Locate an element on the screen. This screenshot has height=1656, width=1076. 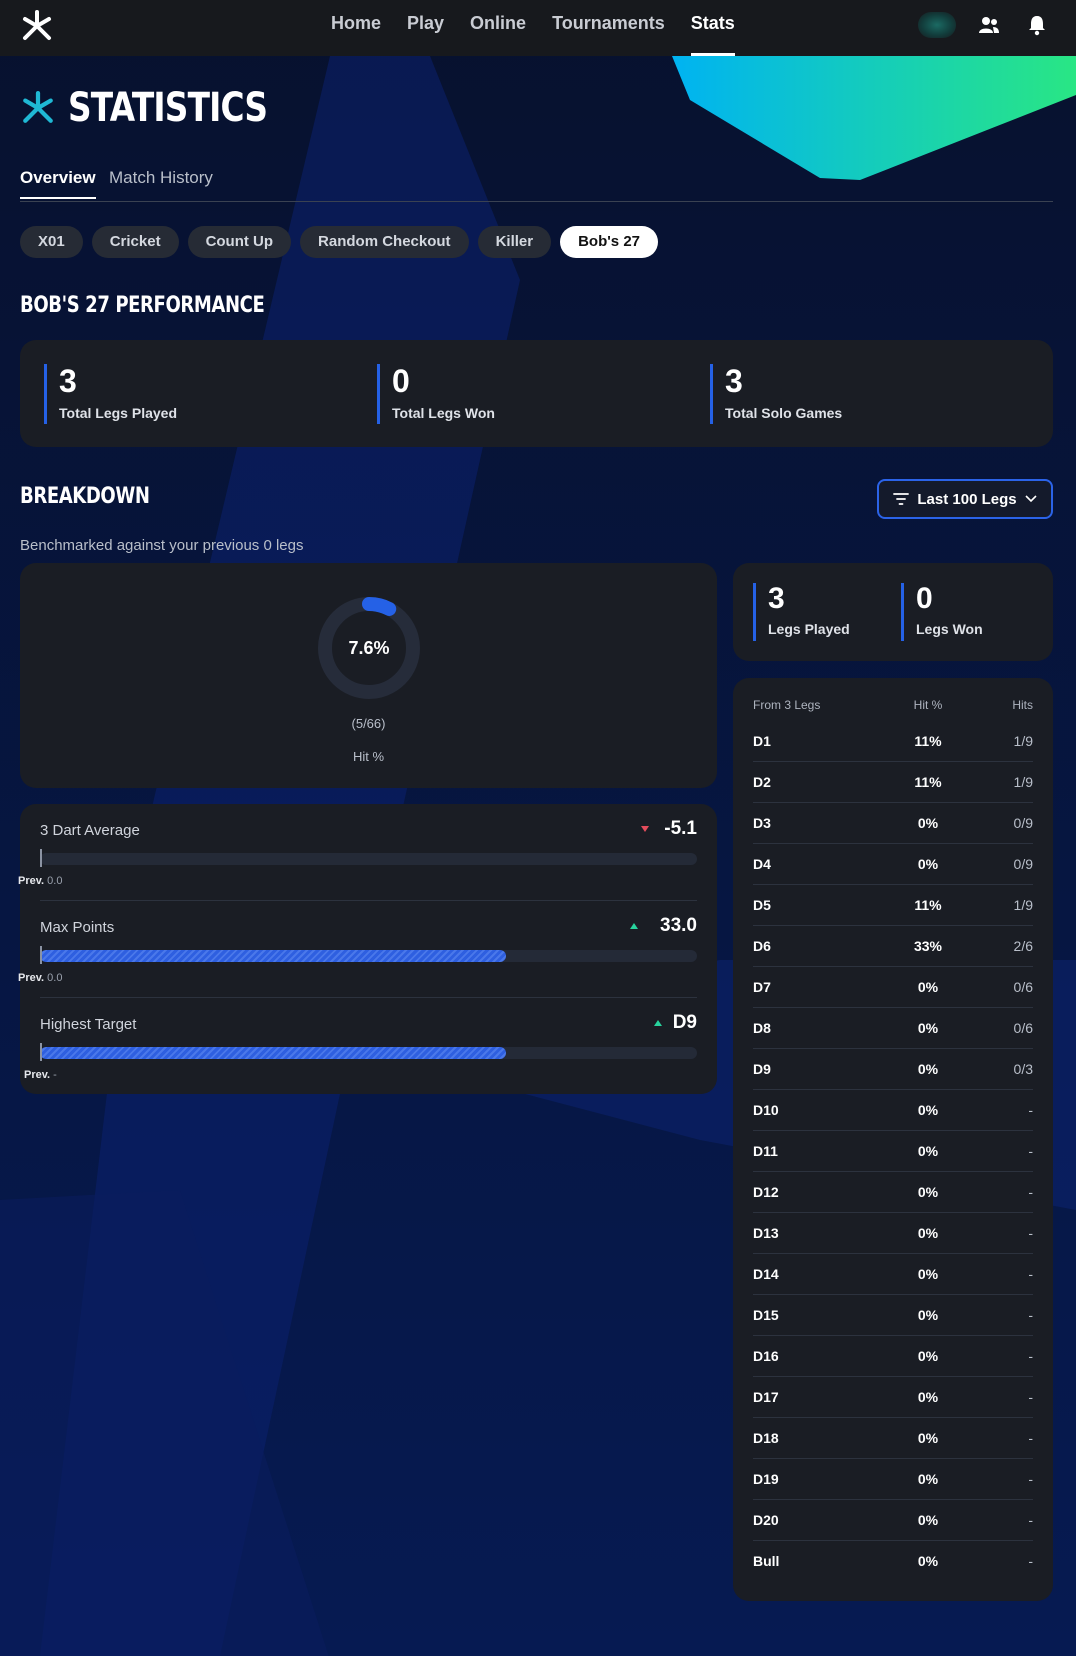
trend-down-icon is located at coordinates (645, 829).